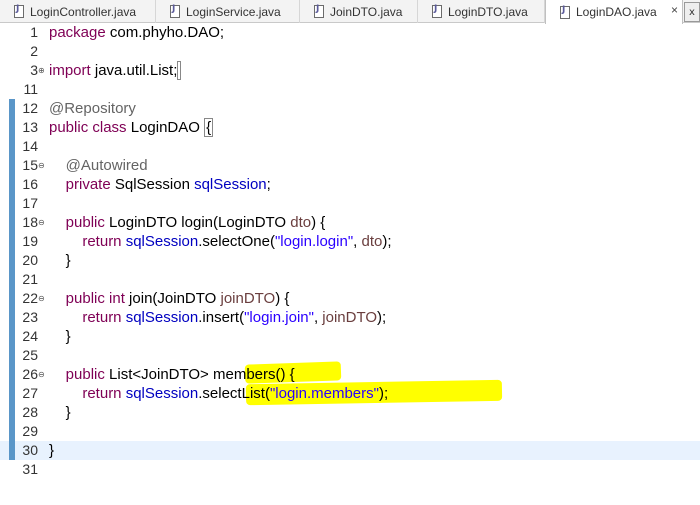  Describe the element at coordinates (350, 431) in the screenshot. I see `code-line: 29` at that location.